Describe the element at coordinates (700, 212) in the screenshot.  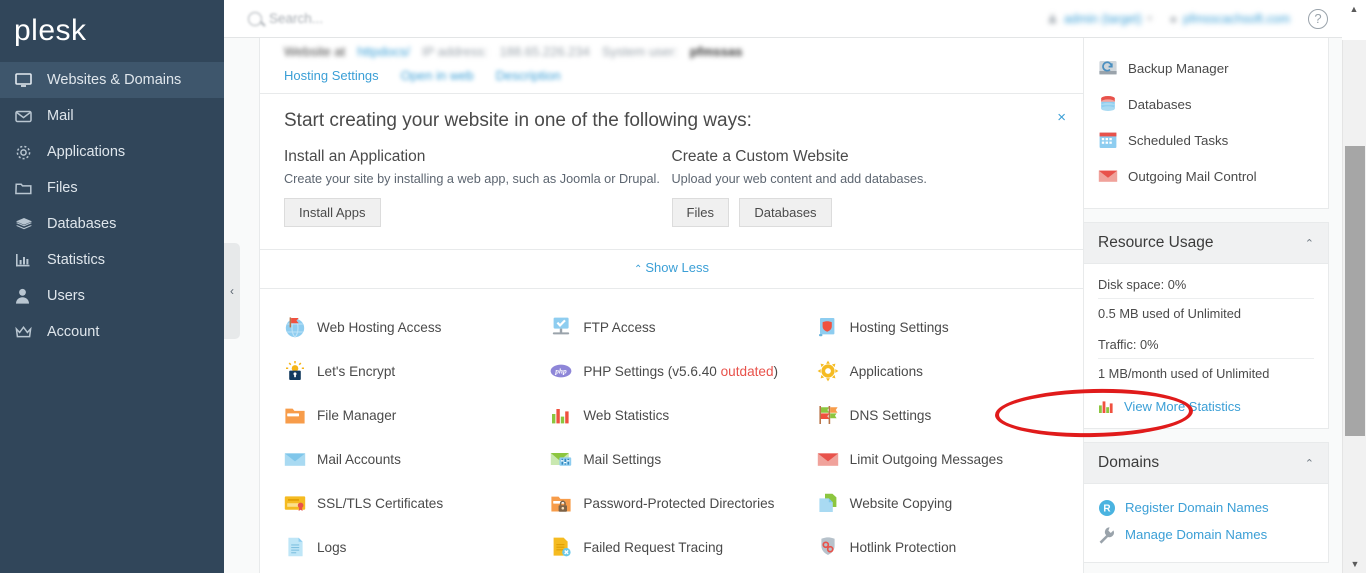
I see `files-button: Files` at that location.